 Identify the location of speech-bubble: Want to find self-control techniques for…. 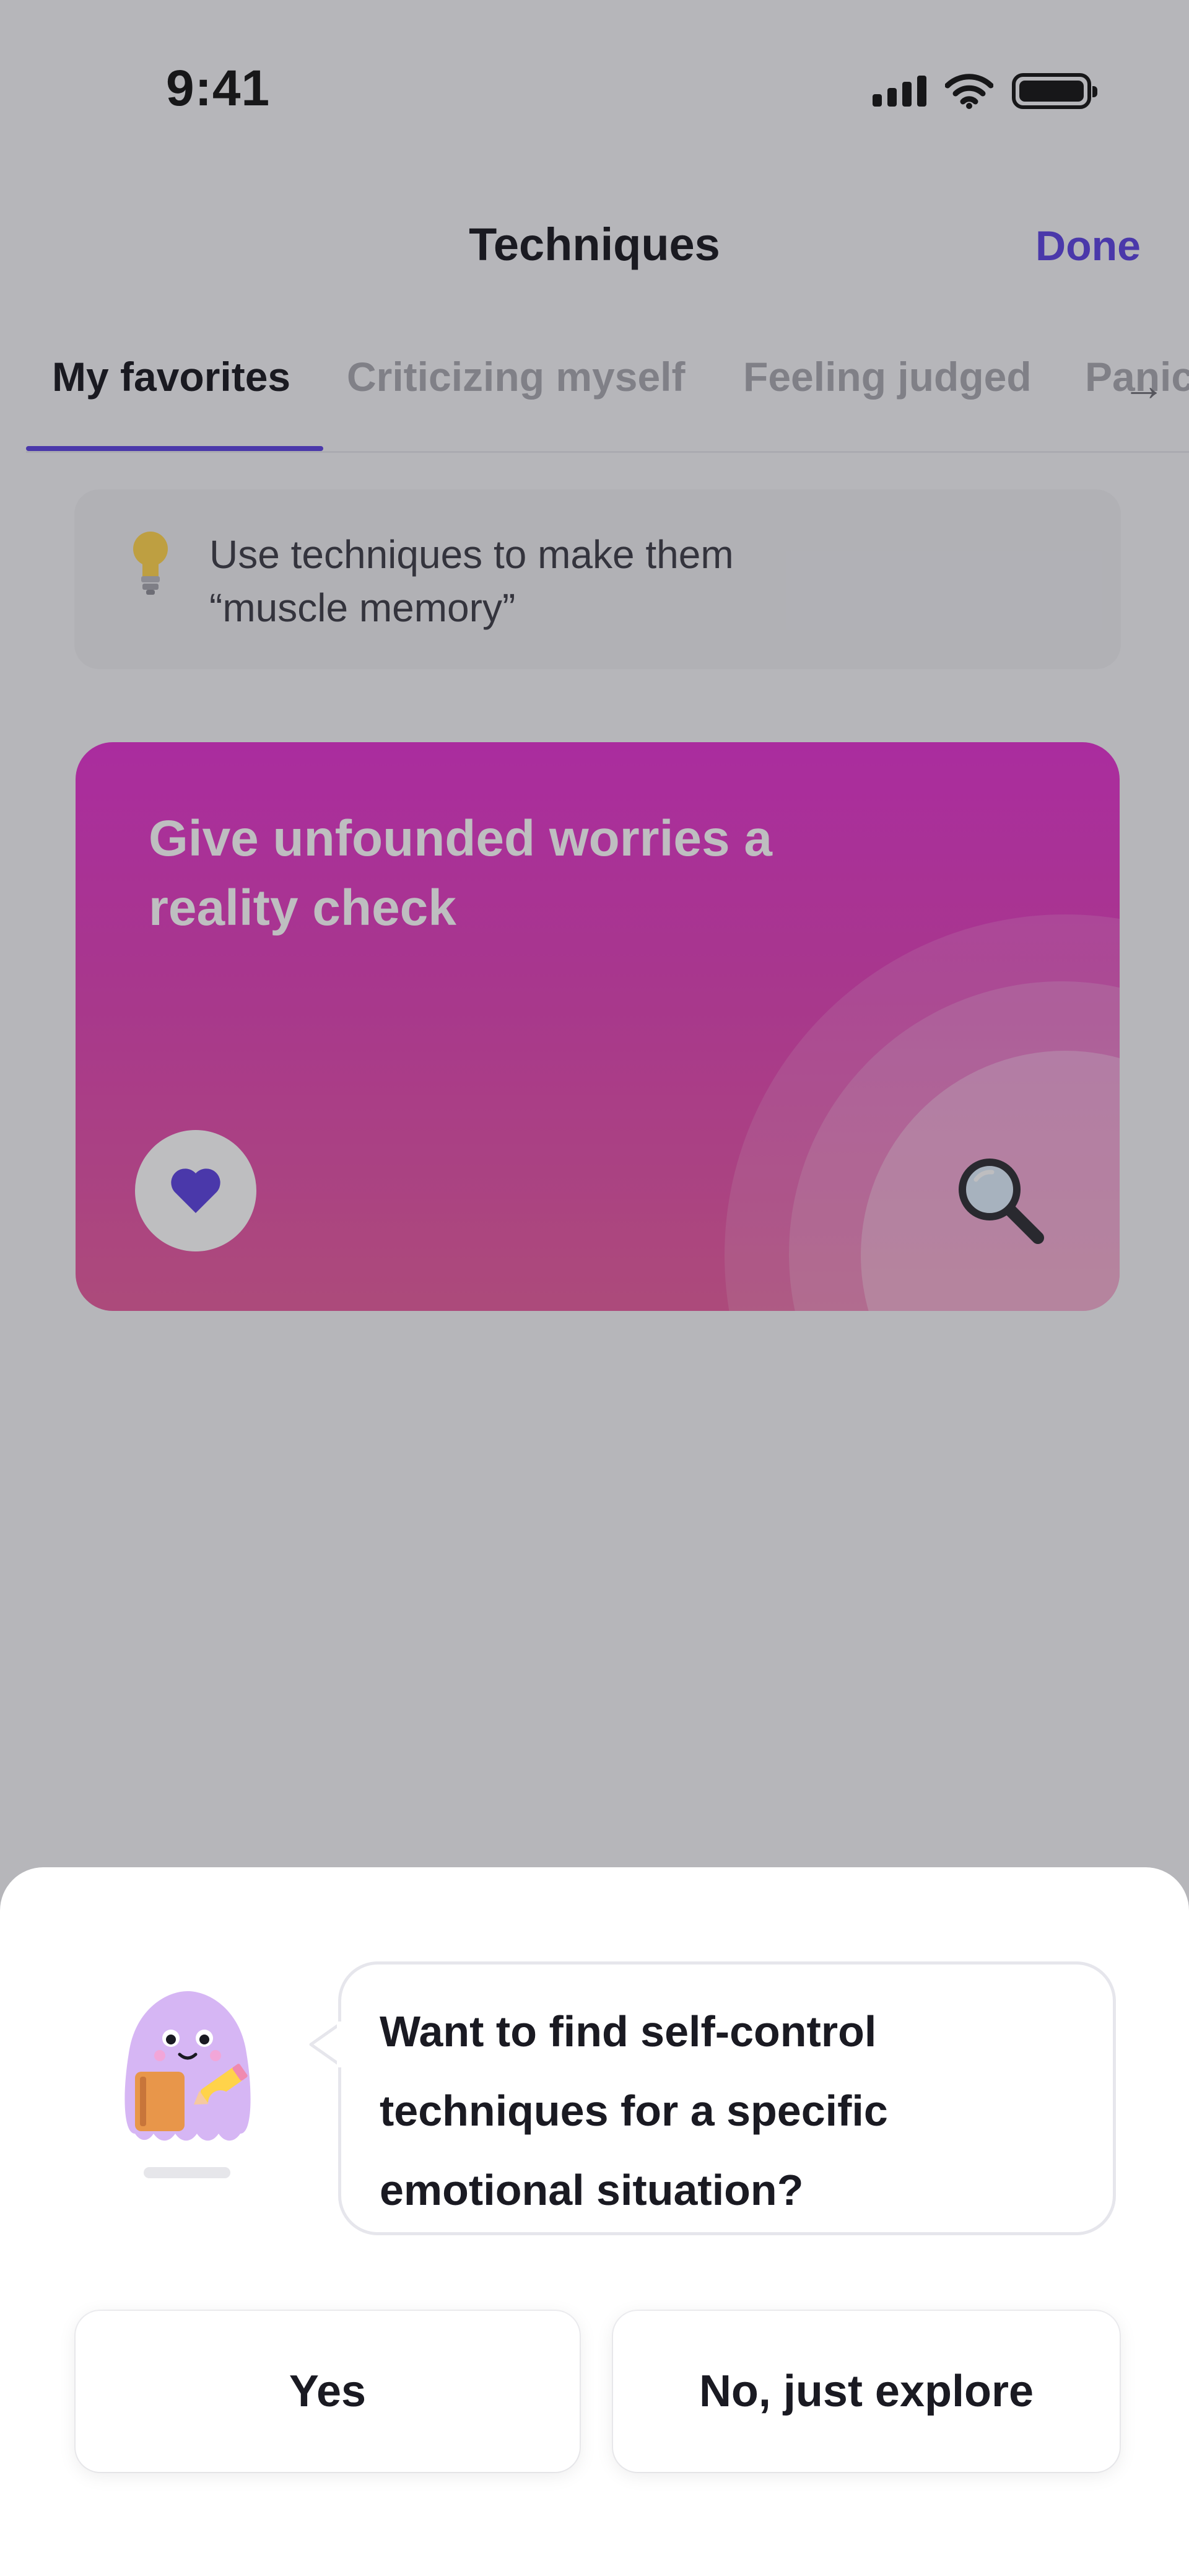
(727, 2098).